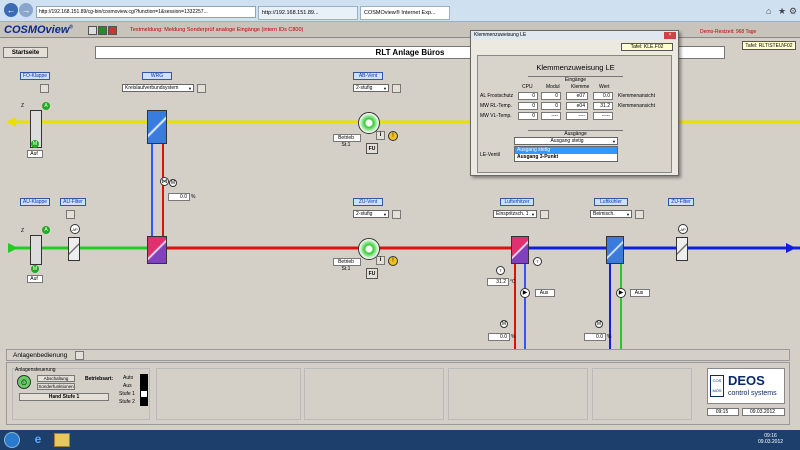 The image size is (800, 450). What do you see at coordinates (23, 106) in the screenshot?
I see `z-label: Z` at bounding box center [23, 106].